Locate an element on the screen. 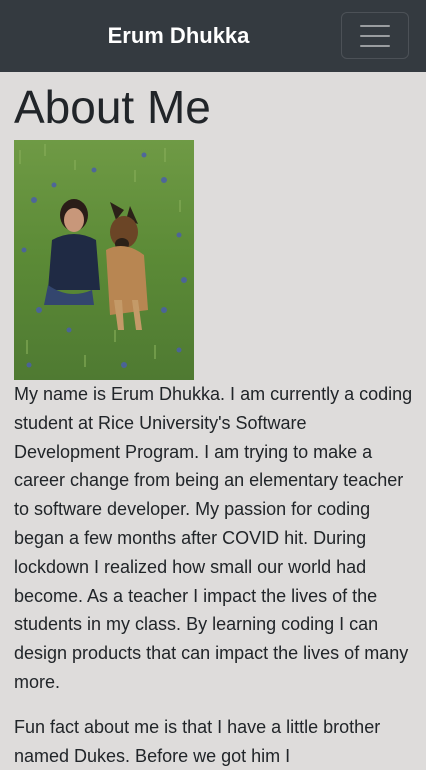  hamburger-menu-icon is located at coordinates (375, 25).